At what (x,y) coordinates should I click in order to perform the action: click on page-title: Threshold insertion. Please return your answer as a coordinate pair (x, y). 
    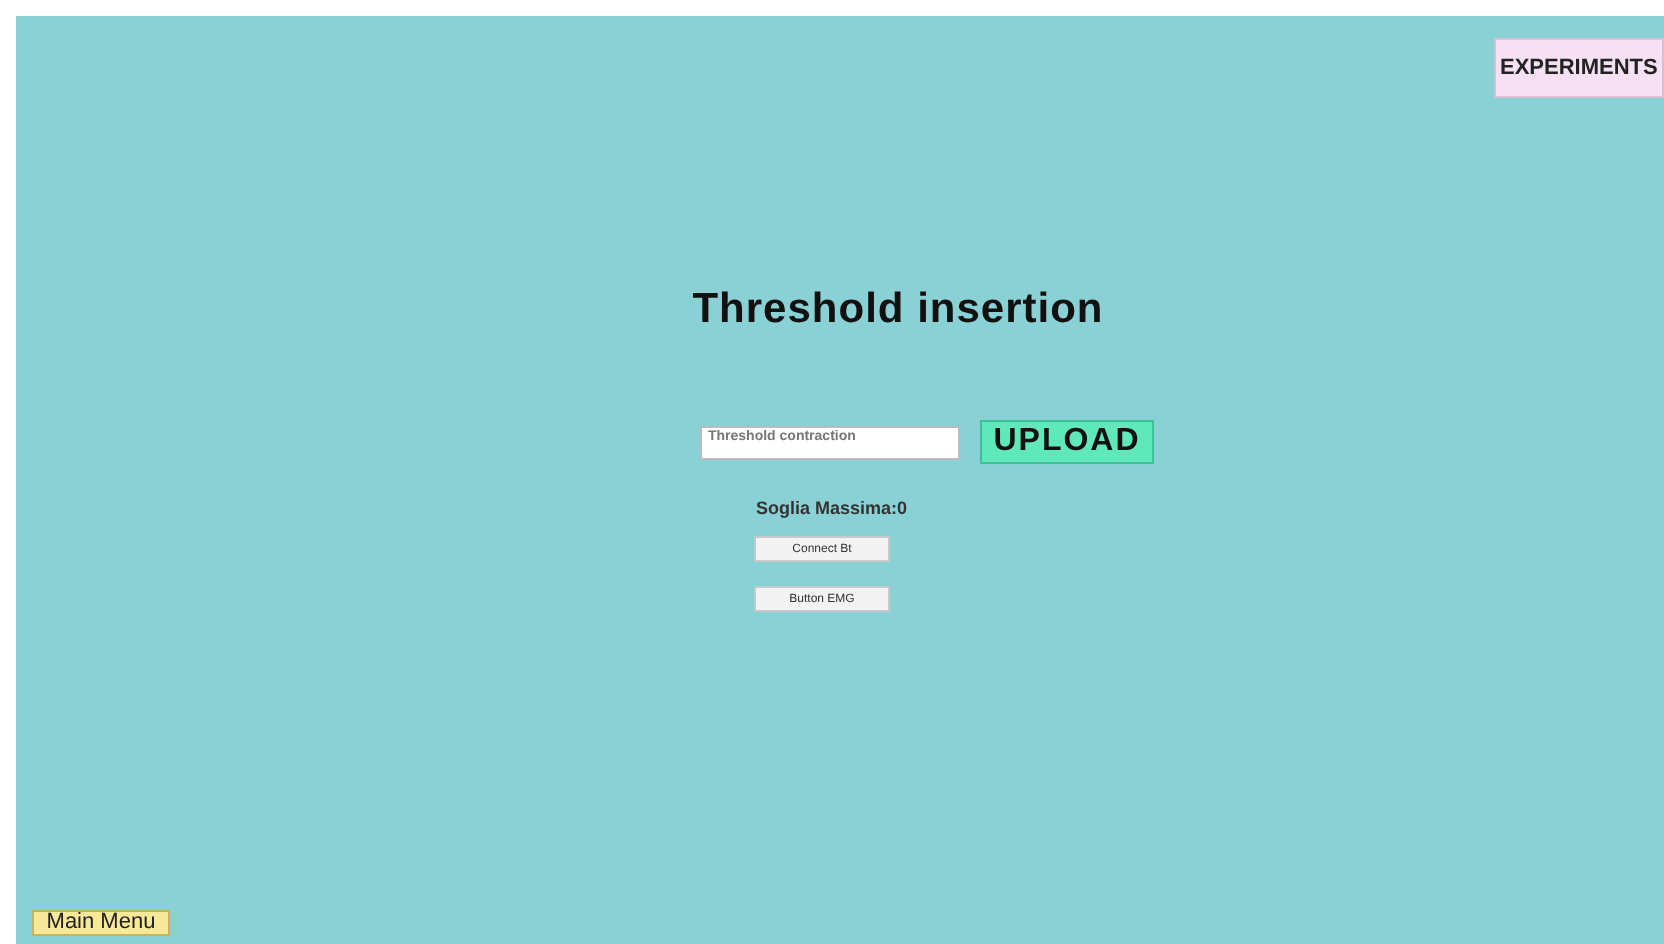
    Looking at the image, I should click on (898, 310).